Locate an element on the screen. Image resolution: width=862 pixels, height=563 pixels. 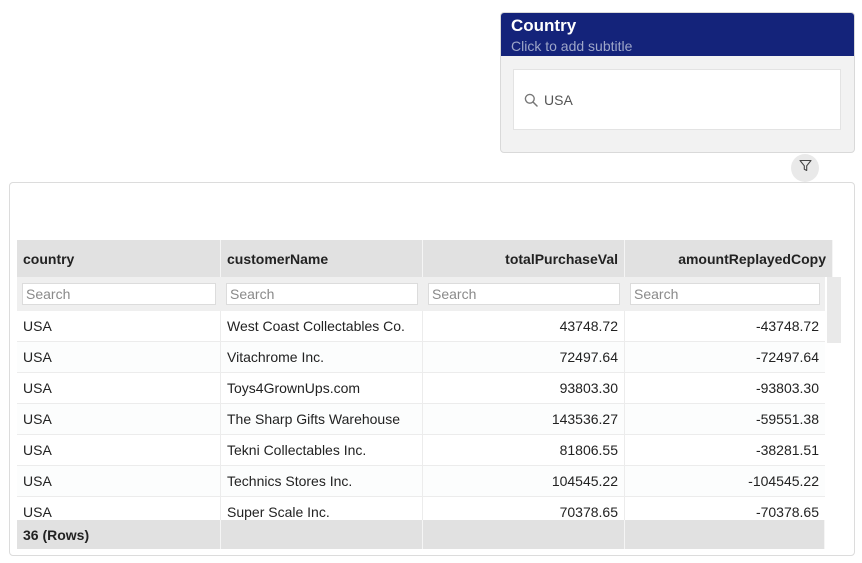
vertical-scrollbar is located at coordinates (834, 310).